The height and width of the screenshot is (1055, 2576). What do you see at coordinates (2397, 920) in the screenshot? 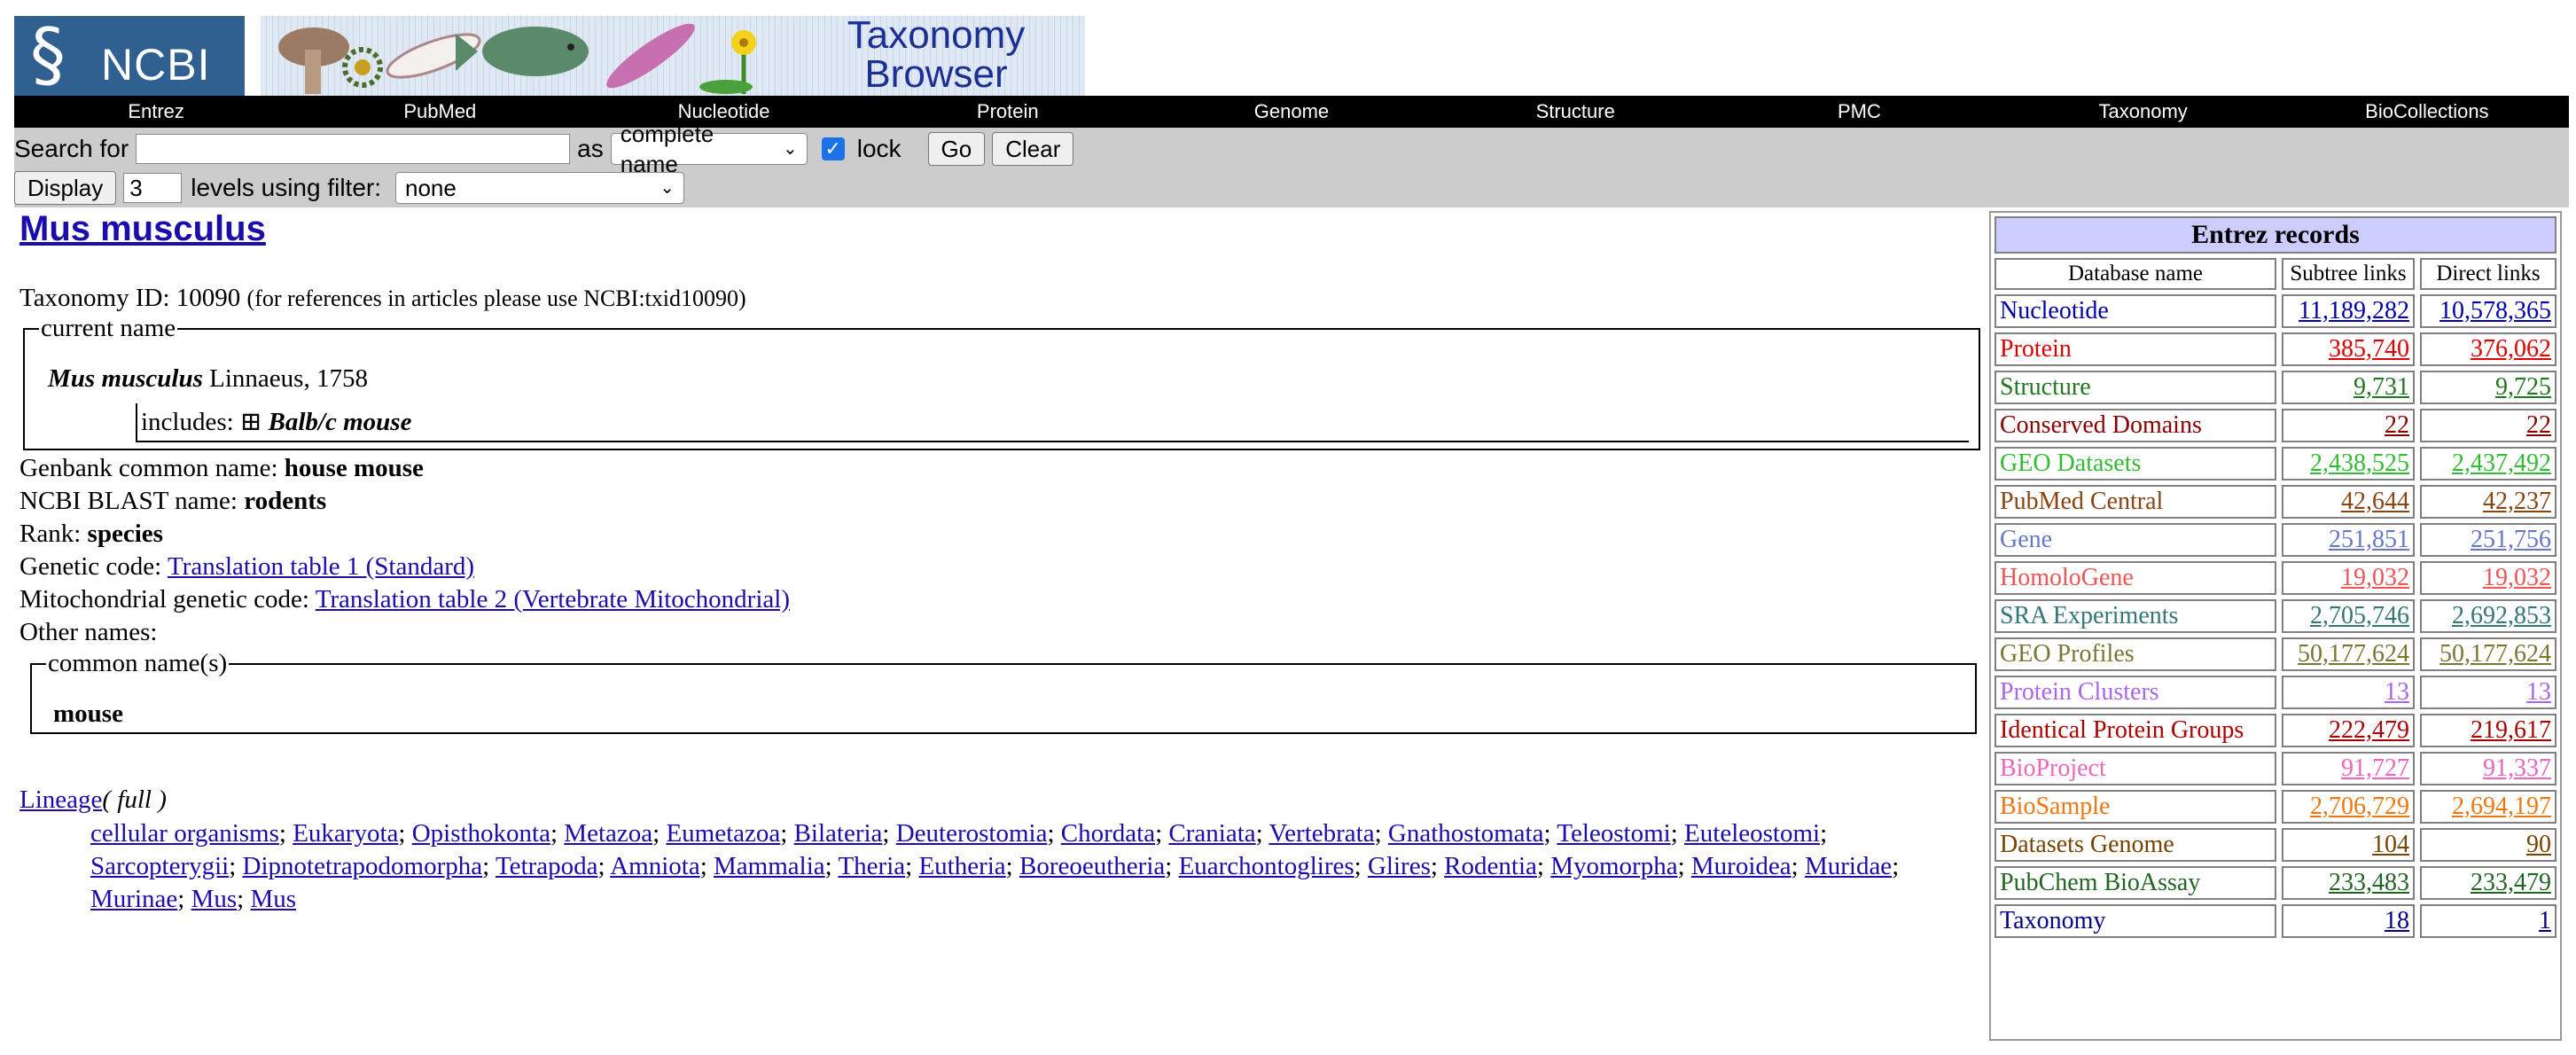
I see `subtree-link: 18` at bounding box center [2397, 920].